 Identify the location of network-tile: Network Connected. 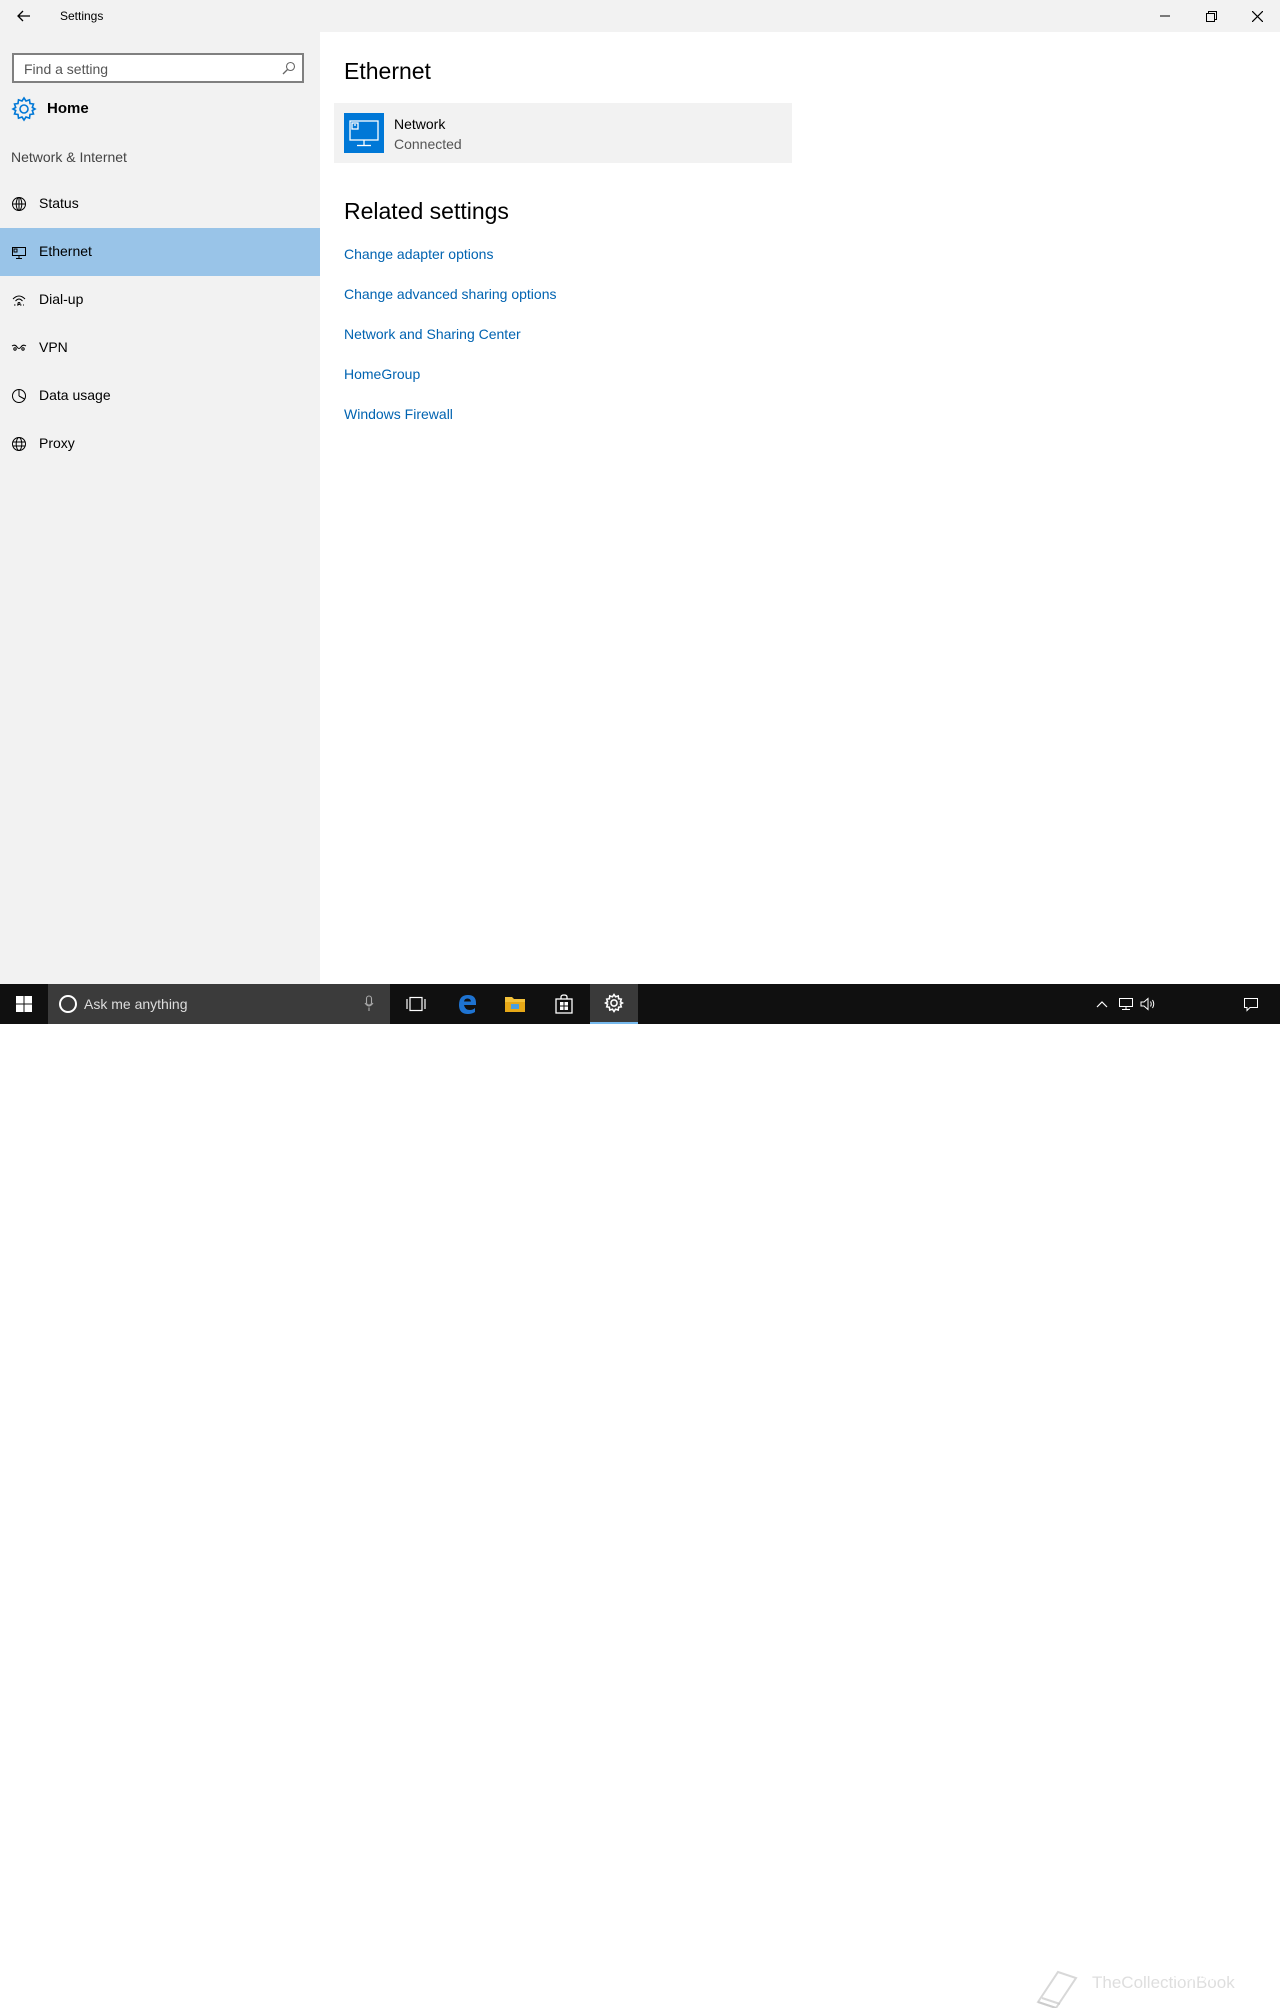
(563, 133).